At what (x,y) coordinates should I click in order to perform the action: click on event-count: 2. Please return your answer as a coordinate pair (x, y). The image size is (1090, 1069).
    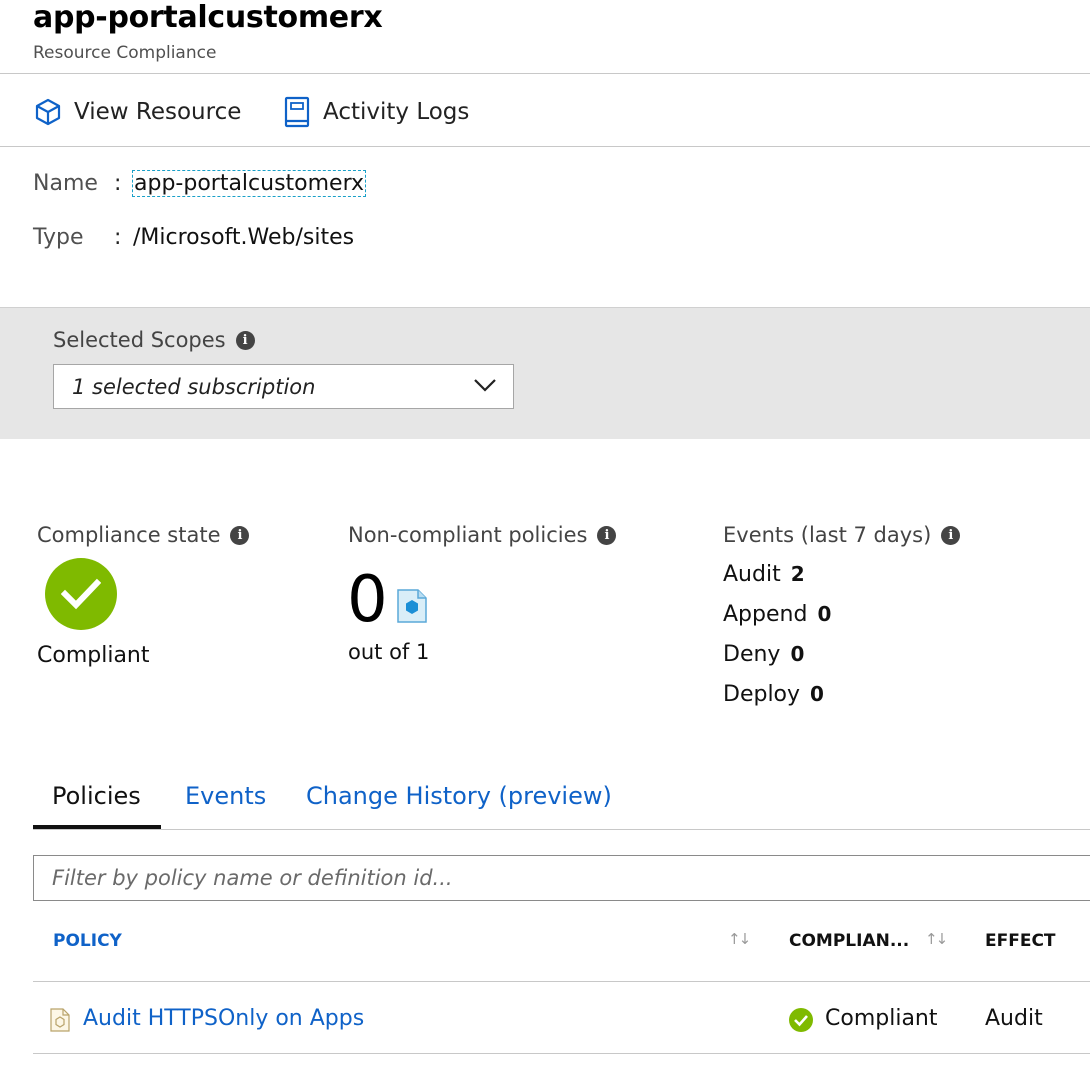
    Looking at the image, I should click on (797, 574).